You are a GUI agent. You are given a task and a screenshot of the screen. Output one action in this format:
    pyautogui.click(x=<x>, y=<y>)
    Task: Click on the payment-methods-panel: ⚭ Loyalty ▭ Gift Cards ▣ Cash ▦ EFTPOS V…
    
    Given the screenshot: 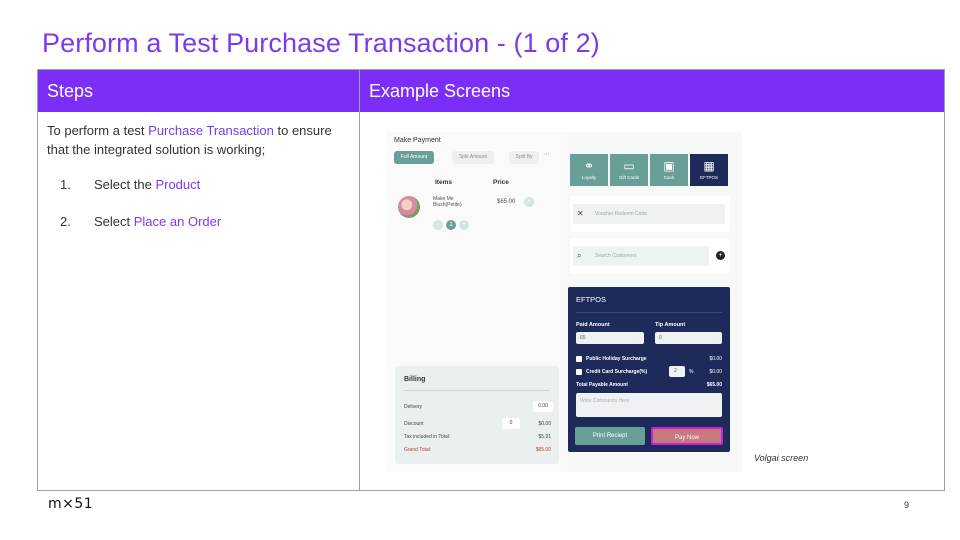 What is the action you would take?
    pyautogui.click(x=654, y=302)
    